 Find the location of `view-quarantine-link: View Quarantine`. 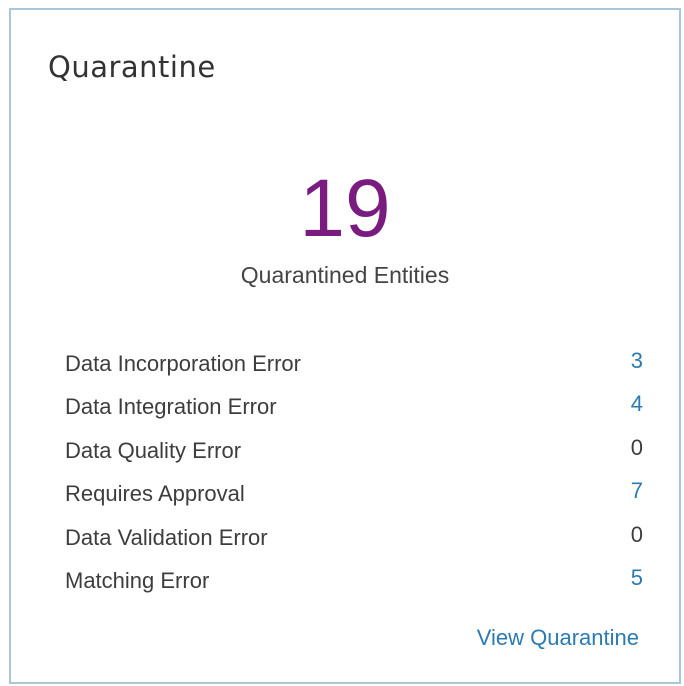

view-quarantine-link: View Quarantine is located at coordinates (558, 638).